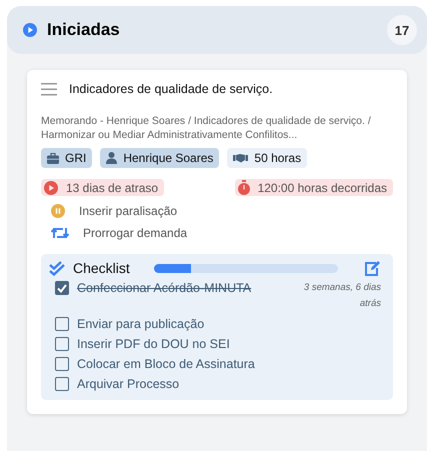  I want to click on double-check-icon, so click(57, 268).